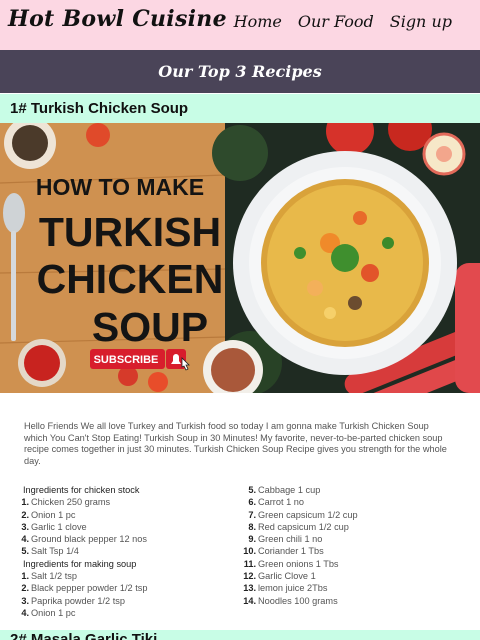 The height and width of the screenshot is (640, 480). Describe the element at coordinates (99, 108) in the screenshot. I see `recipe-1-title: 1# Turkish Chicken Soup` at that location.